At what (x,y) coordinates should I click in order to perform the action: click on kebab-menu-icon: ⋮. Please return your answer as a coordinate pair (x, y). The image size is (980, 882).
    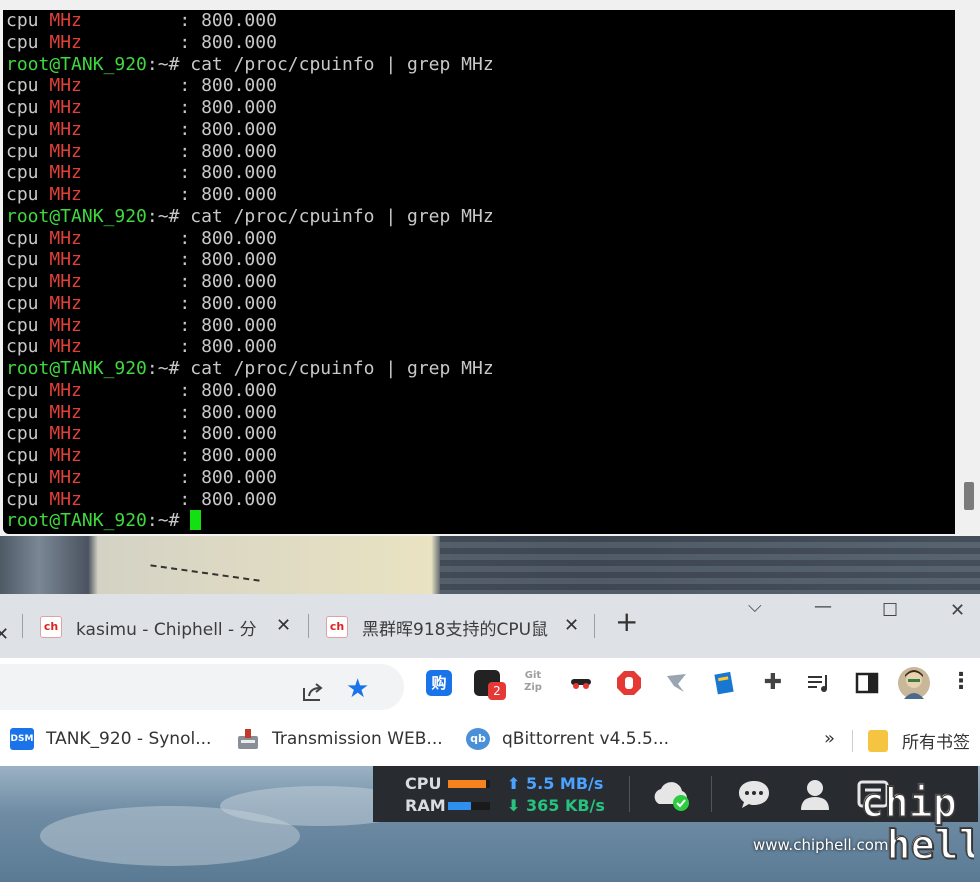
    Looking at the image, I should click on (961, 683).